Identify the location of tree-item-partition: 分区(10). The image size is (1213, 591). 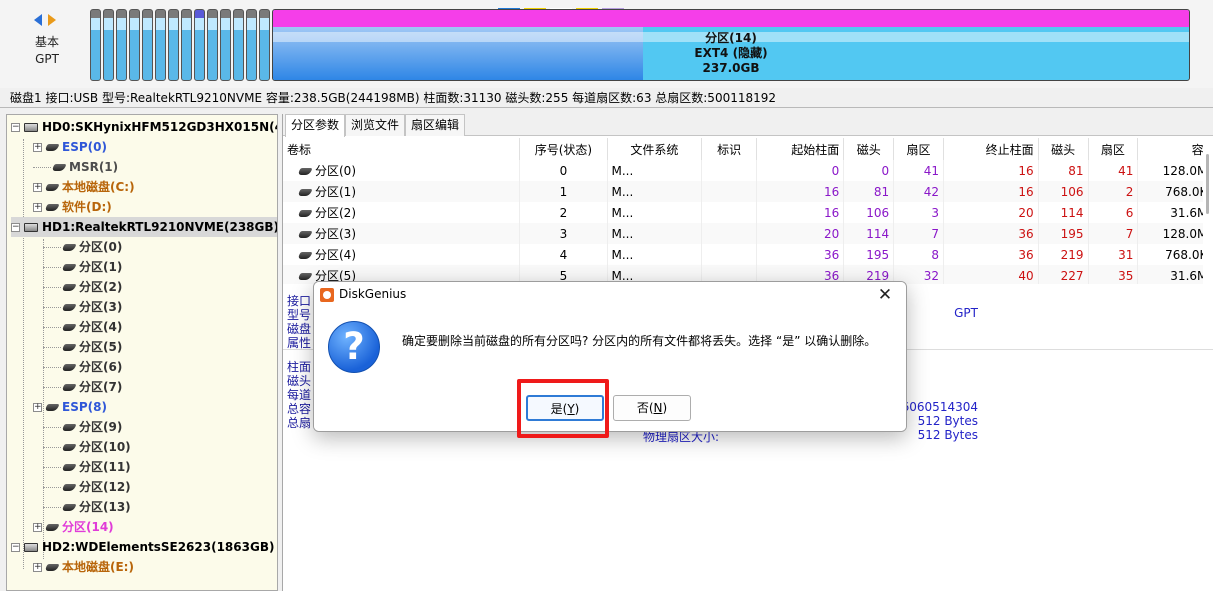
(87, 447).